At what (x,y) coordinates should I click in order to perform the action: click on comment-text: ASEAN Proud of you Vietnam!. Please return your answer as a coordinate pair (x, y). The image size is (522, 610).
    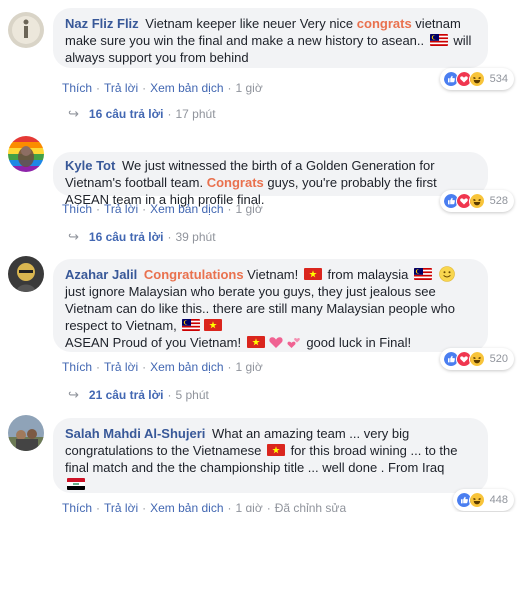
    Looking at the image, I should click on (155, 342).